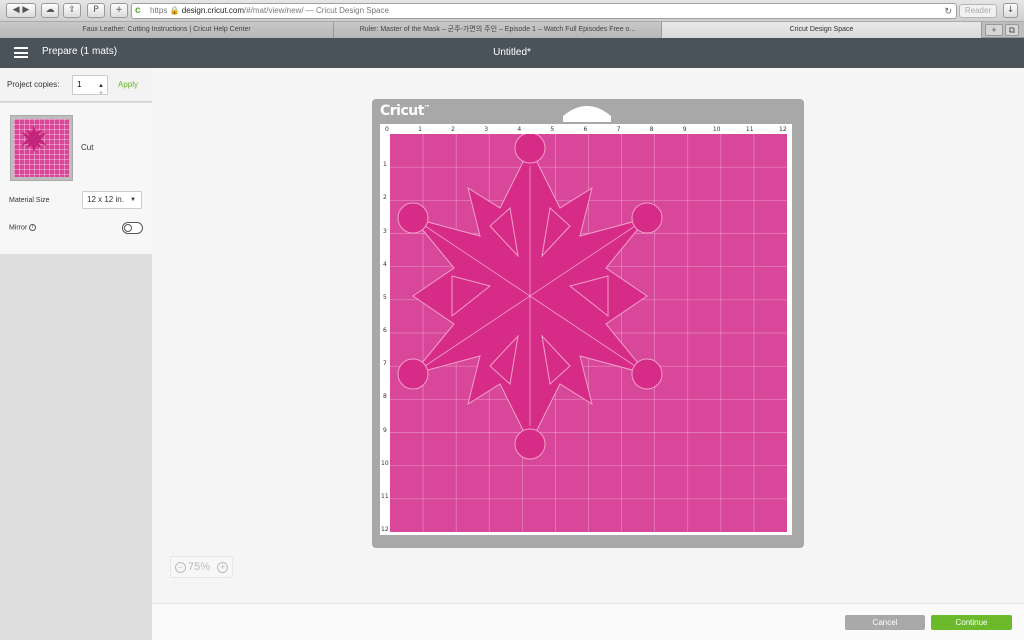 The height and width of the screenshot is (640, 1024). What do you see at coordinates (128, 84) in the screenshot?
I see `apply-button: Apply` at bounding box center [128, 84].